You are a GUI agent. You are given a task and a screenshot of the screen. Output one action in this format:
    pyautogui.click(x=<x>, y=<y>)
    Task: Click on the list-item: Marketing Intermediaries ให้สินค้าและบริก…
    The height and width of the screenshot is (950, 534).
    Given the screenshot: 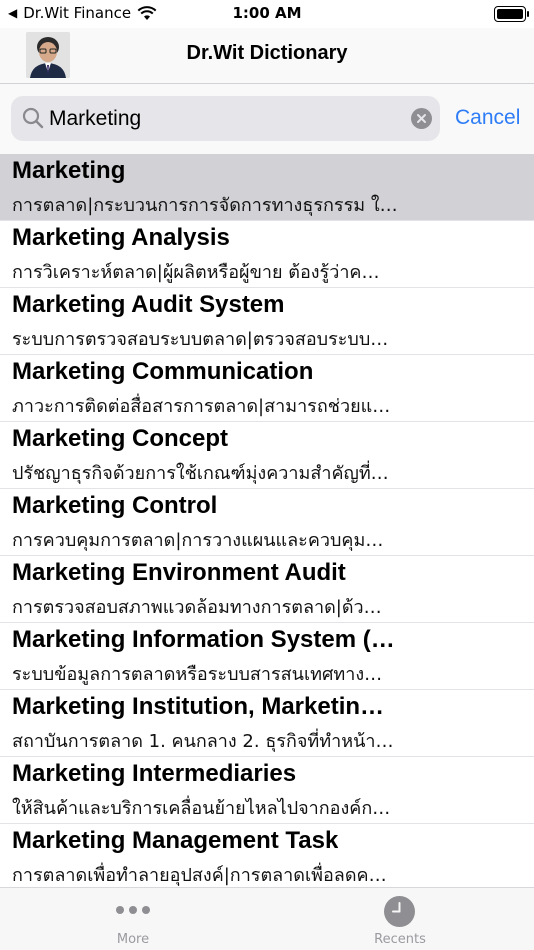 What is the action you would take?
    pyautogui.click(x=267, y=790)
    